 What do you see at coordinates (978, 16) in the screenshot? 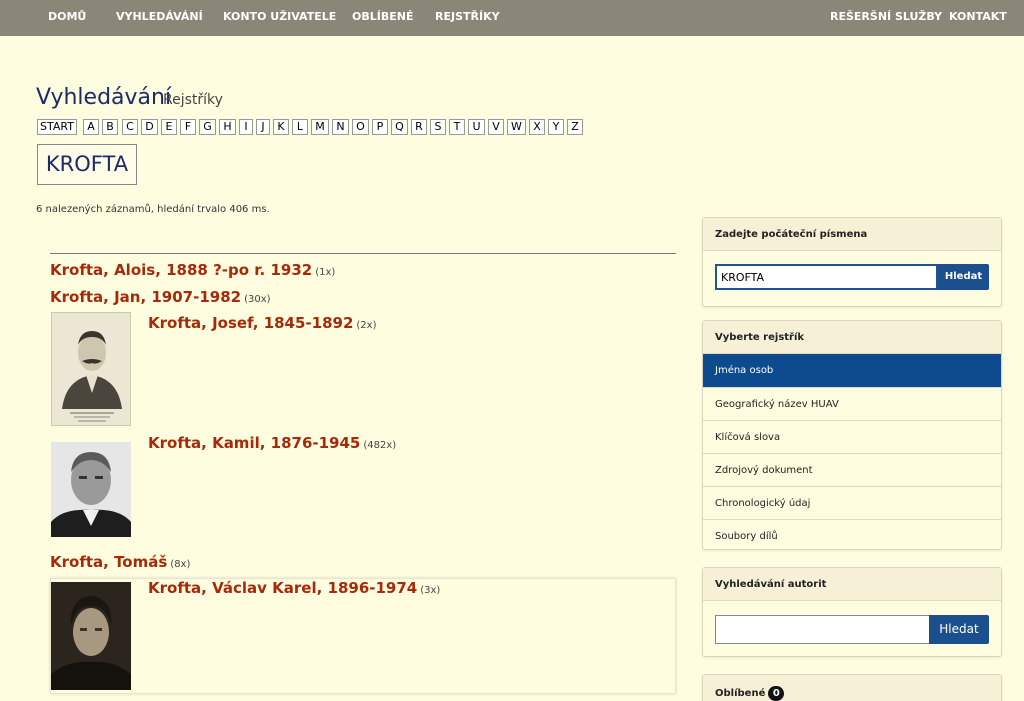
I see `nav-contact: KONTAKT` at bounding box center [978, 16].